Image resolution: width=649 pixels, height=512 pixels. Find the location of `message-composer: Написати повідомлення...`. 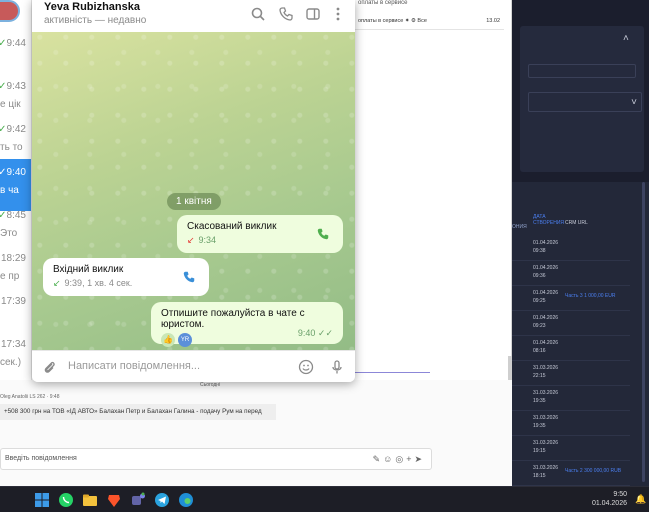

message-composer: Написати повідомлення... is located at coordinates (193, 366).